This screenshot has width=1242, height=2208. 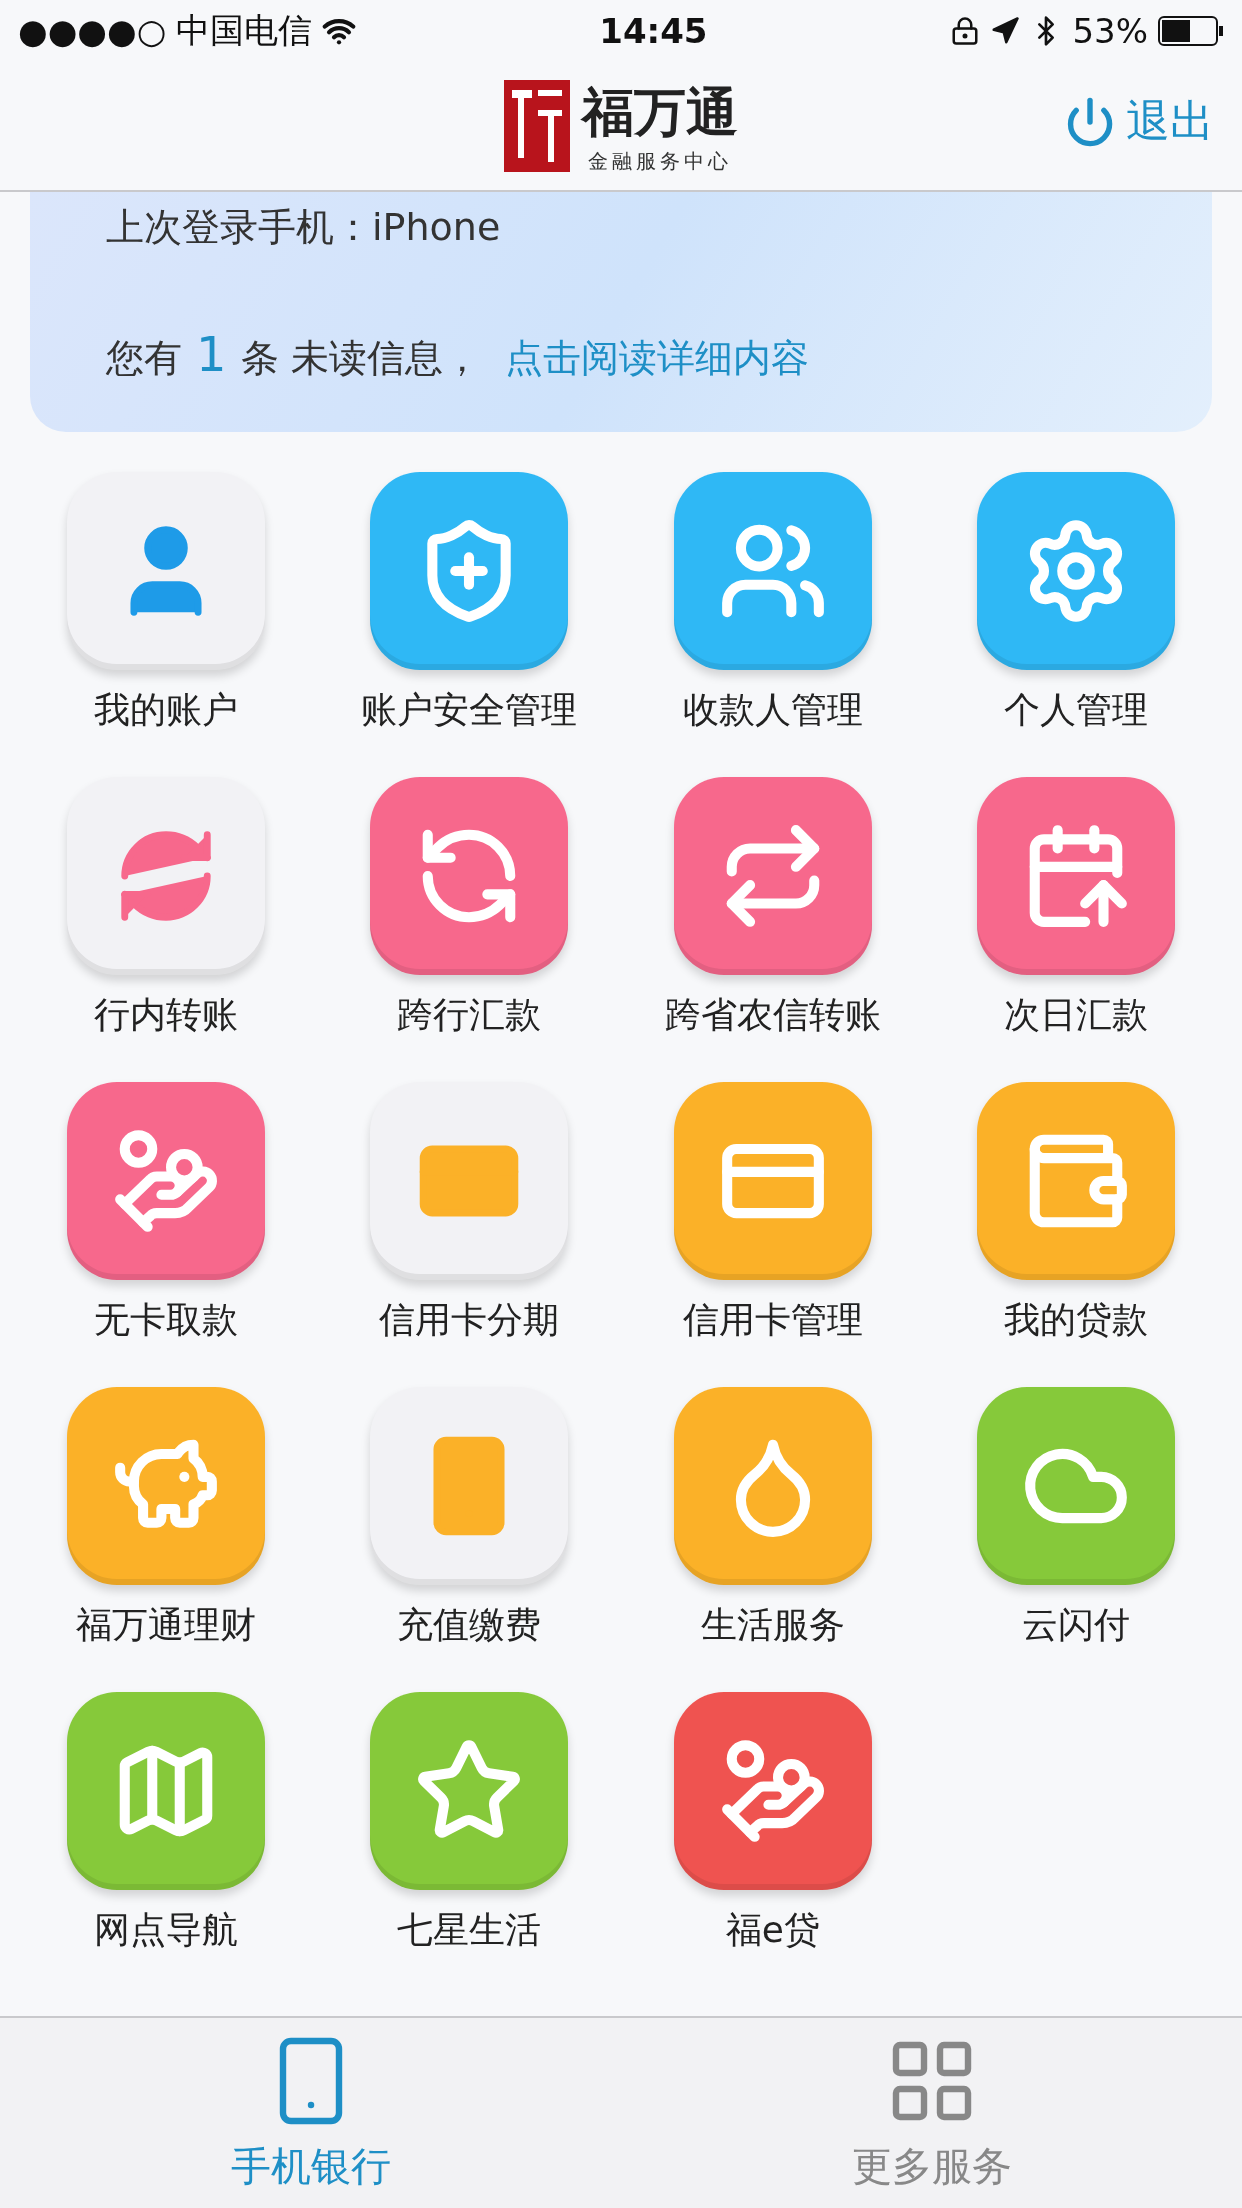 I want to click on service-item: 信用卡管理, so click(x=773, y=1213).